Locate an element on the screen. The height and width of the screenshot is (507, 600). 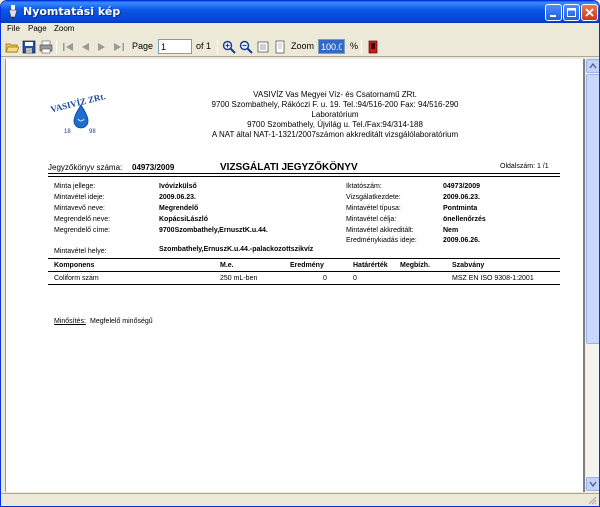
zoom-out-icon is located at coordinates (246, 47).